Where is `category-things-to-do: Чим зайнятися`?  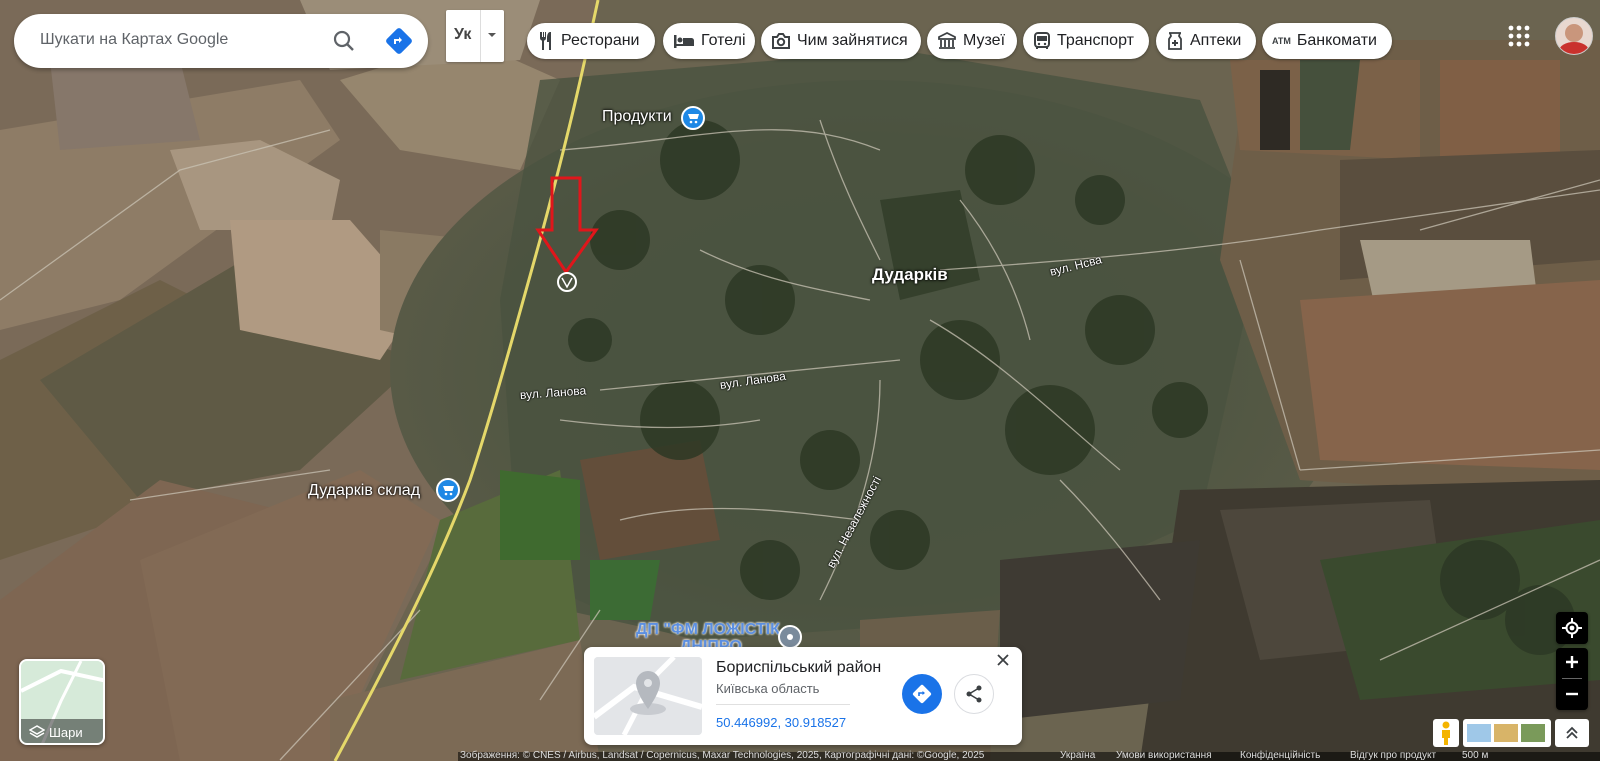 category-things-to-do: Чим зайнятися is located at coordinates (841, 41).